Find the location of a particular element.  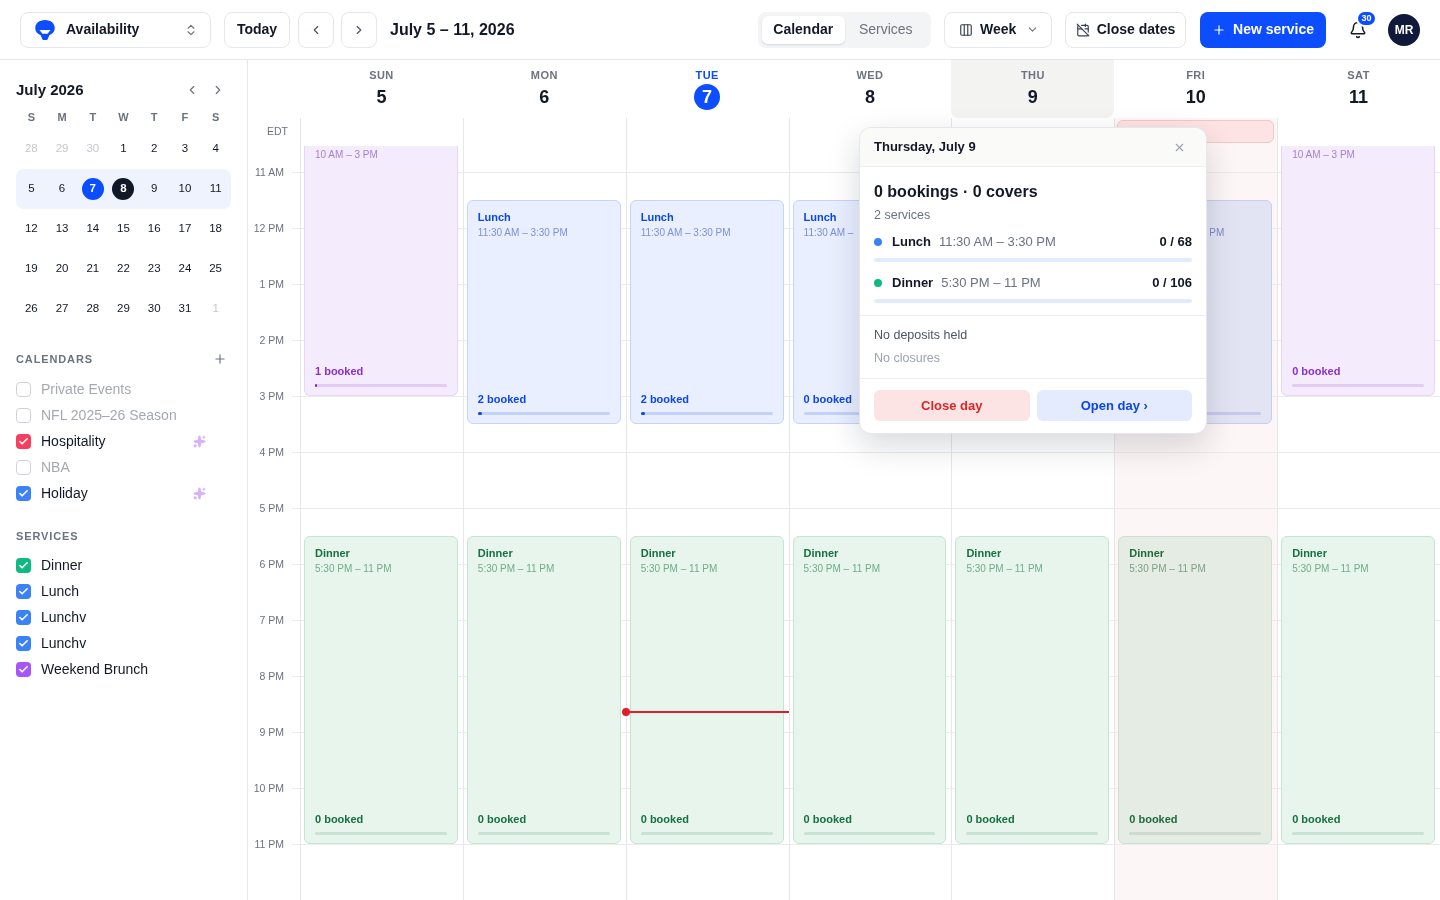

day-column-header: TUE 7 is located at coordinates (707, 89).